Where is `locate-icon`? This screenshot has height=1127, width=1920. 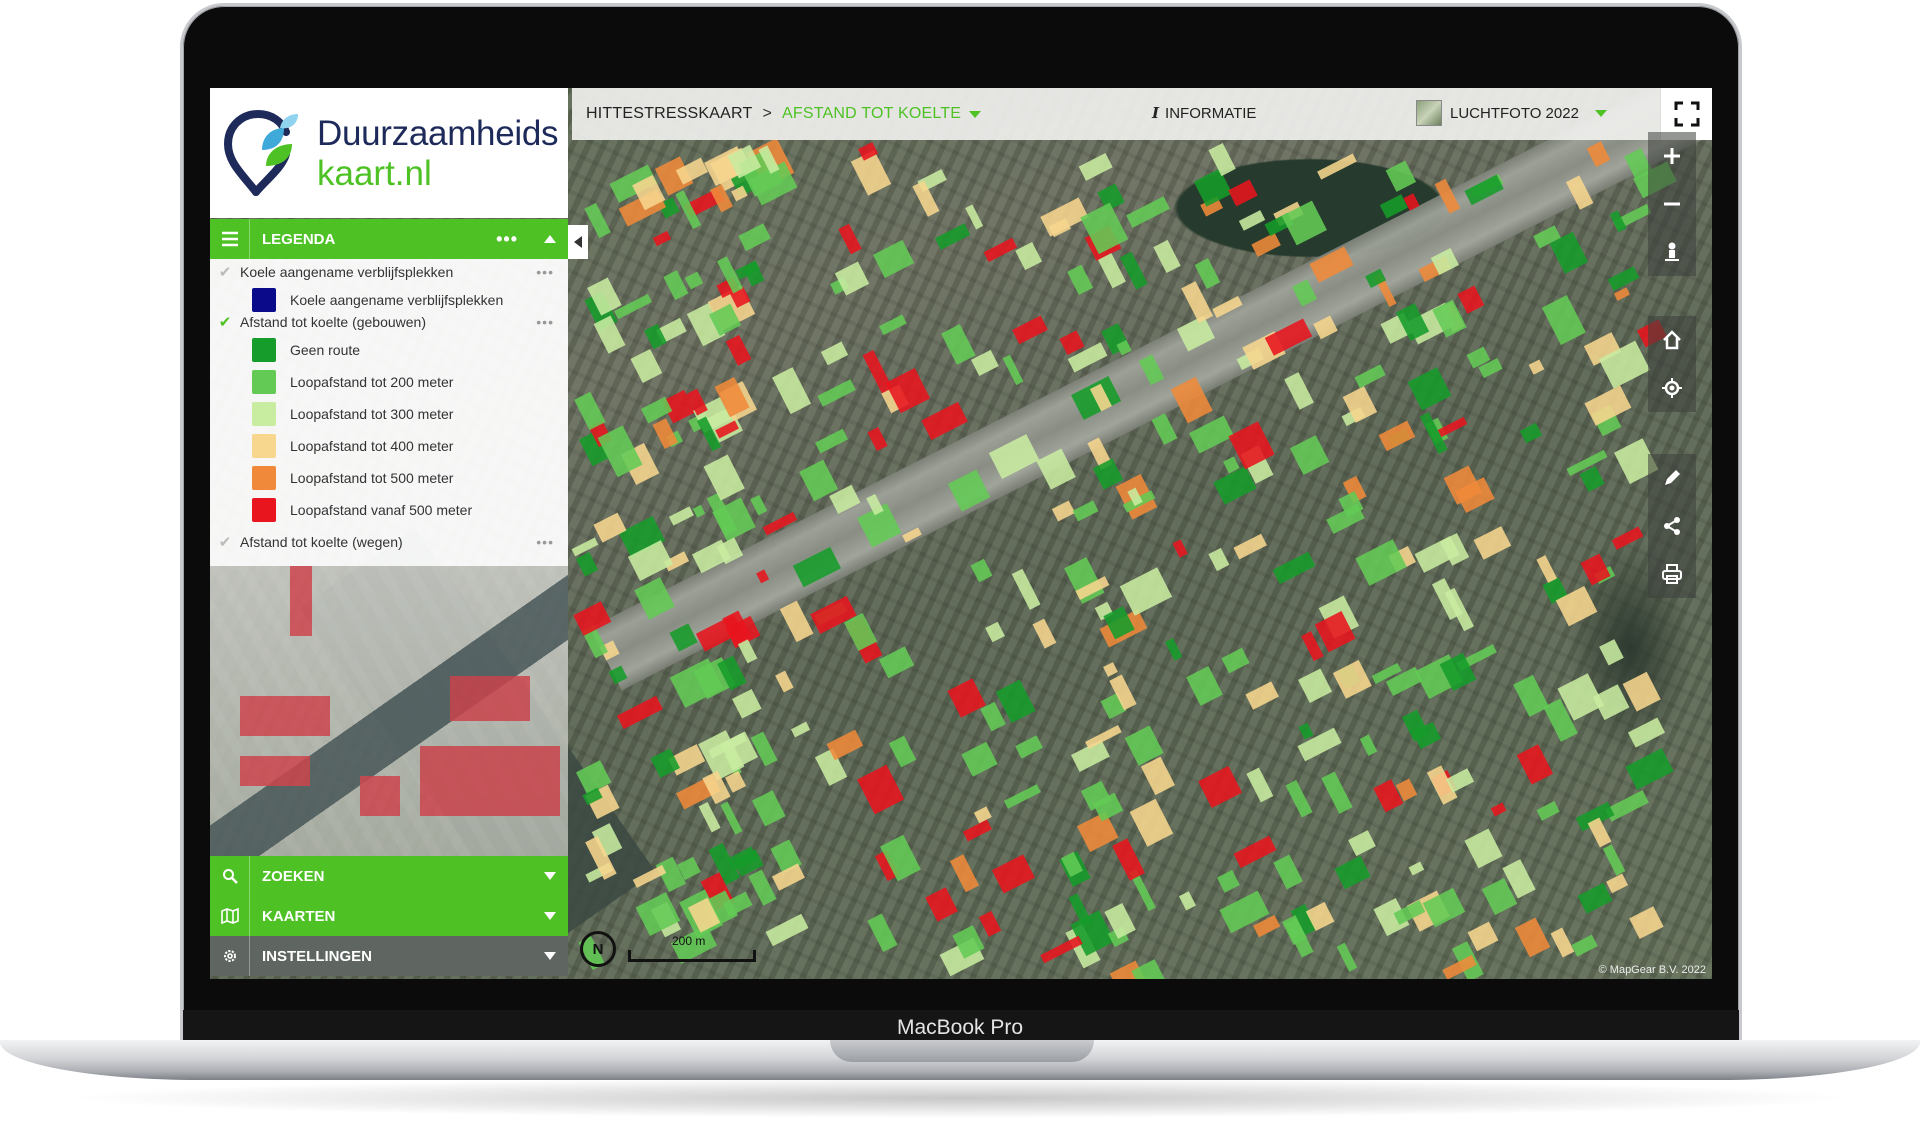 locate-icon is located at coordinates (1672, 388).